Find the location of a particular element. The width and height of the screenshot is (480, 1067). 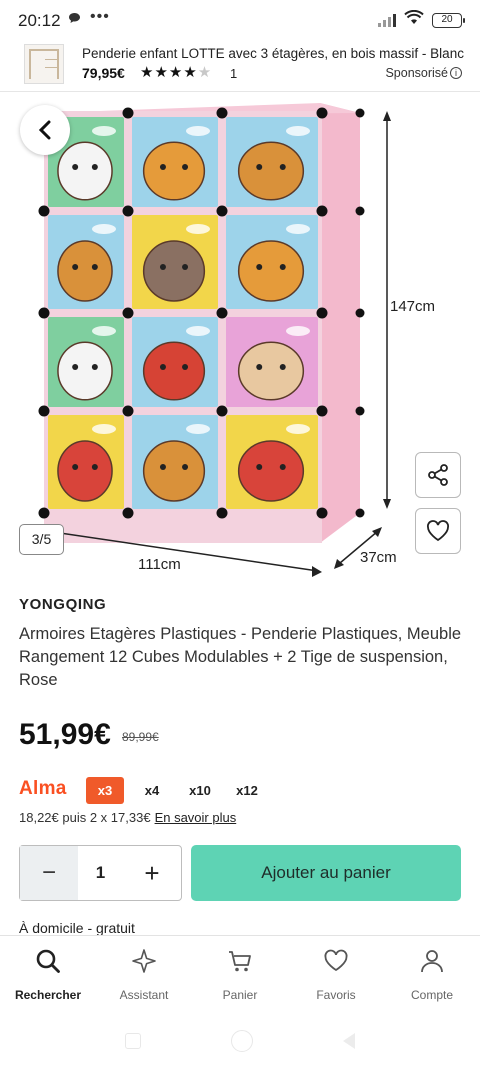

dimension-width: 111cm is located at coordinates (159, 564).